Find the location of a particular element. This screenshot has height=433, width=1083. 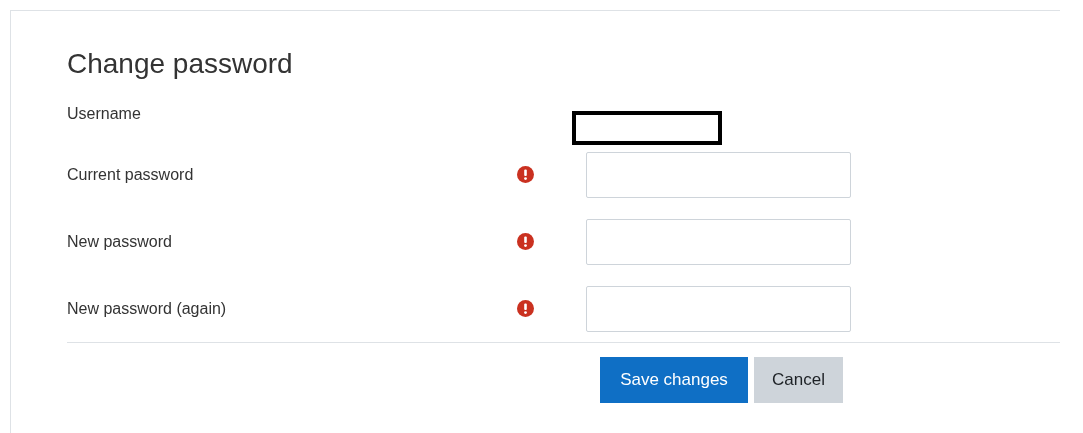

page-title: Change password is located at coordinates (180, 64).